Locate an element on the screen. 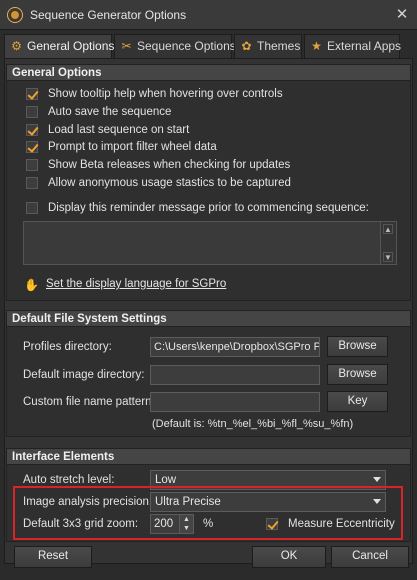 This screenshot has width=417, height=580. profiles-directory-input: C:\Users\kenpe\Dropbox\SGPro Pro is located at coordinates (235, 347).